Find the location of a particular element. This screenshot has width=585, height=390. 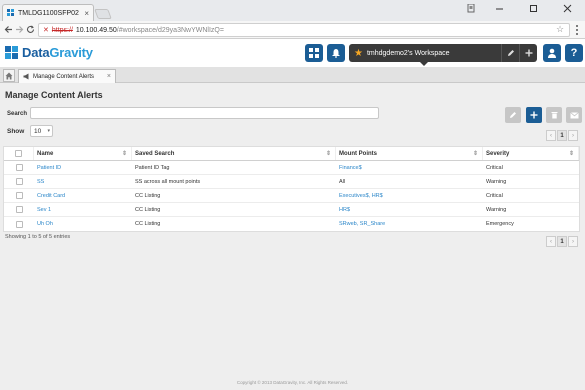

chevron-down-icon: ▾ is located at coordinates (48, 131).